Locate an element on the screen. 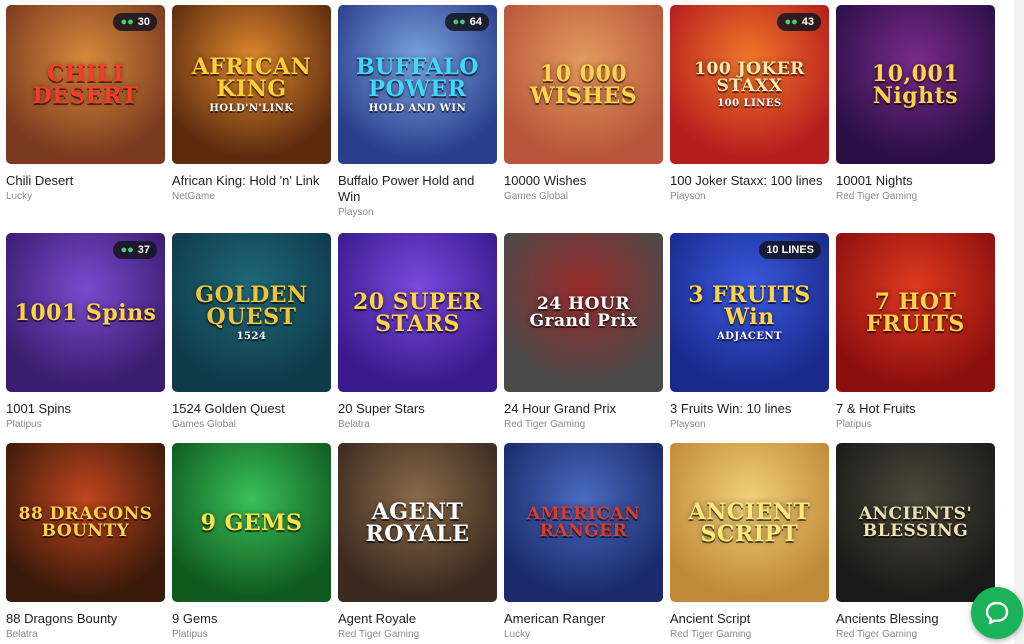 The image size is (1024, 644). game-logo-text: AFRICAN KING is located at coordinates (251, 77).